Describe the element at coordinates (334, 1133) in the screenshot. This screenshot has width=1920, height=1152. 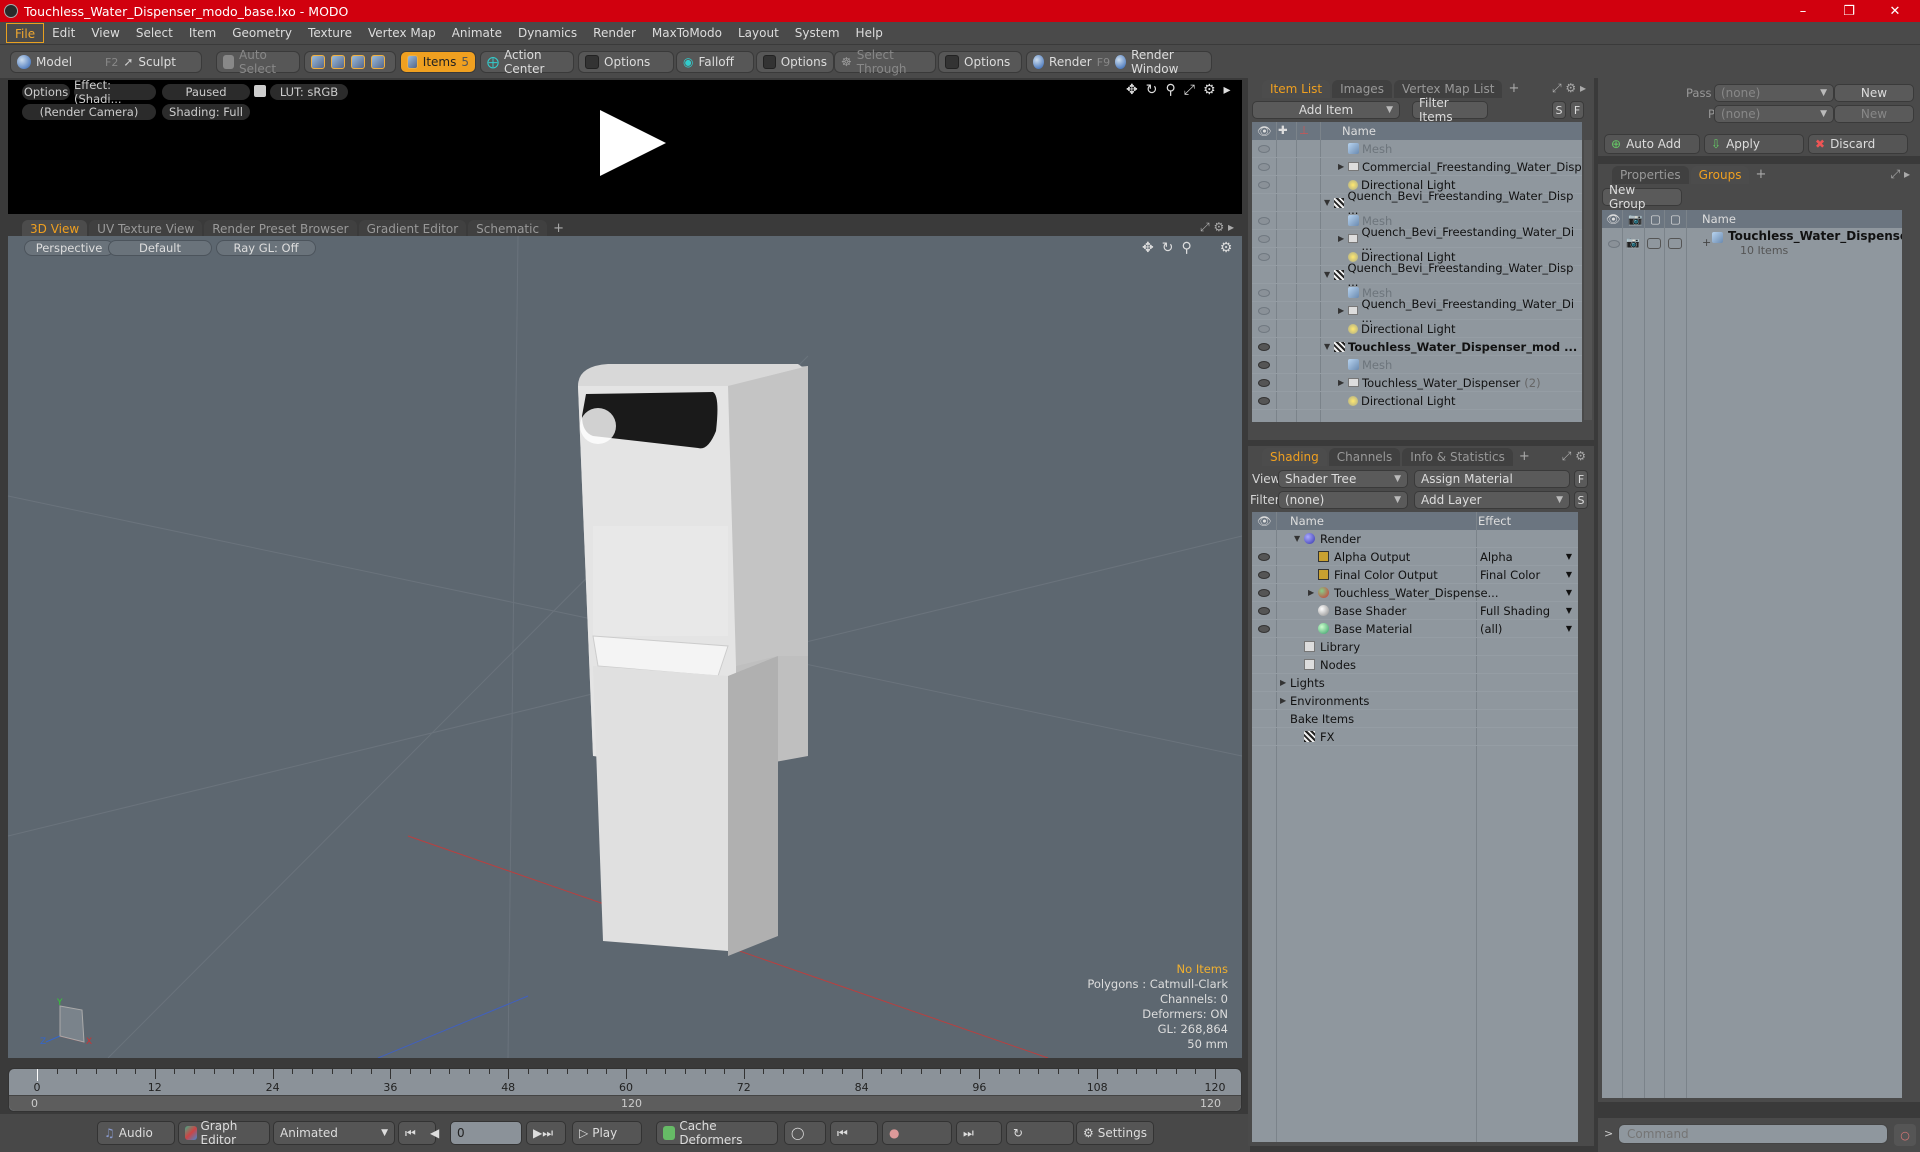
I see `animation-mode-dropdown: Animated ▼` at that location.